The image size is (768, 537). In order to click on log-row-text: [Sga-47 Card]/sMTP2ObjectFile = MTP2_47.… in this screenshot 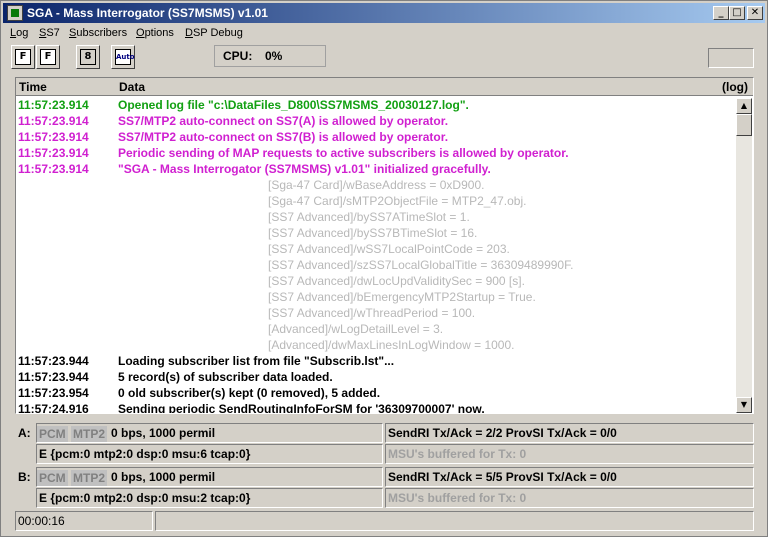, I will do `click(397, 201)`.